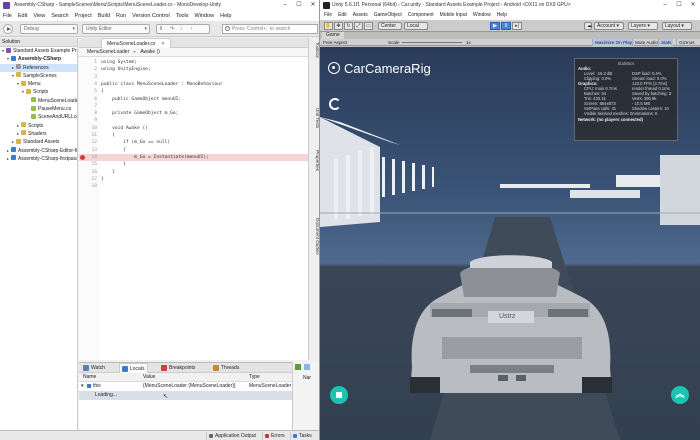 The image size is (700, 440). Describe the element at coordinates (38, 84) in the screenshot. I see `tree-item: ▾ Menu` at that location.